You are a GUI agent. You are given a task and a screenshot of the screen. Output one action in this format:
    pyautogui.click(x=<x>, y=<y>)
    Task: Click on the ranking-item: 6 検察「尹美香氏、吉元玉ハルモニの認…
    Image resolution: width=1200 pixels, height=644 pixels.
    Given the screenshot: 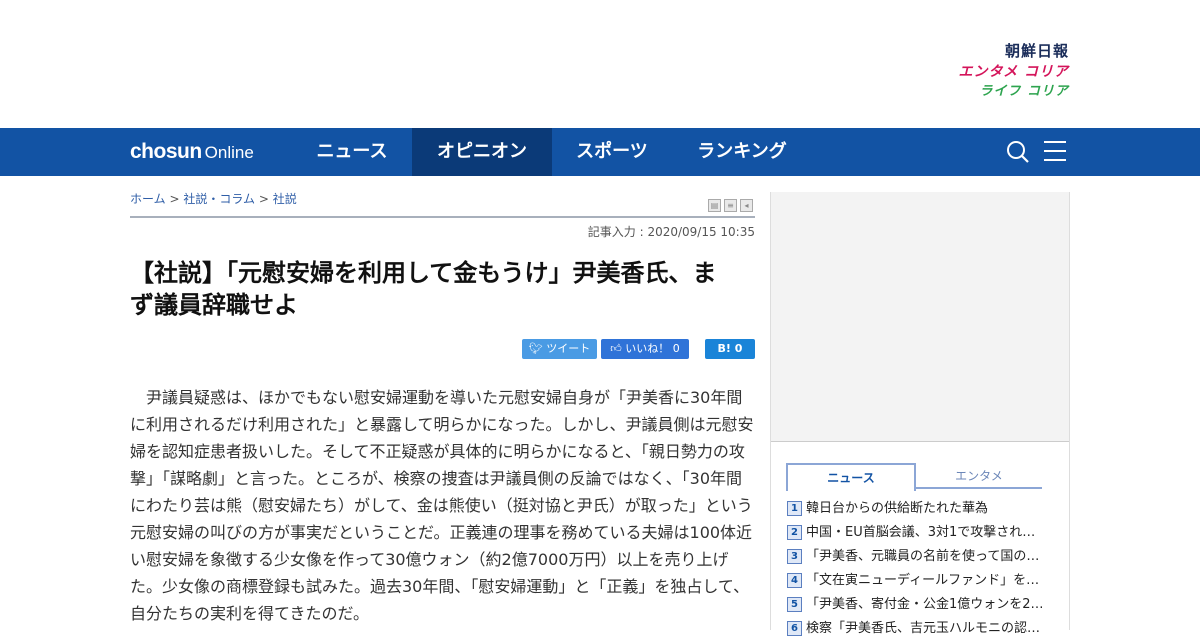 What is the action you would take?
    pyautogui.click(x=922, y=632)
    